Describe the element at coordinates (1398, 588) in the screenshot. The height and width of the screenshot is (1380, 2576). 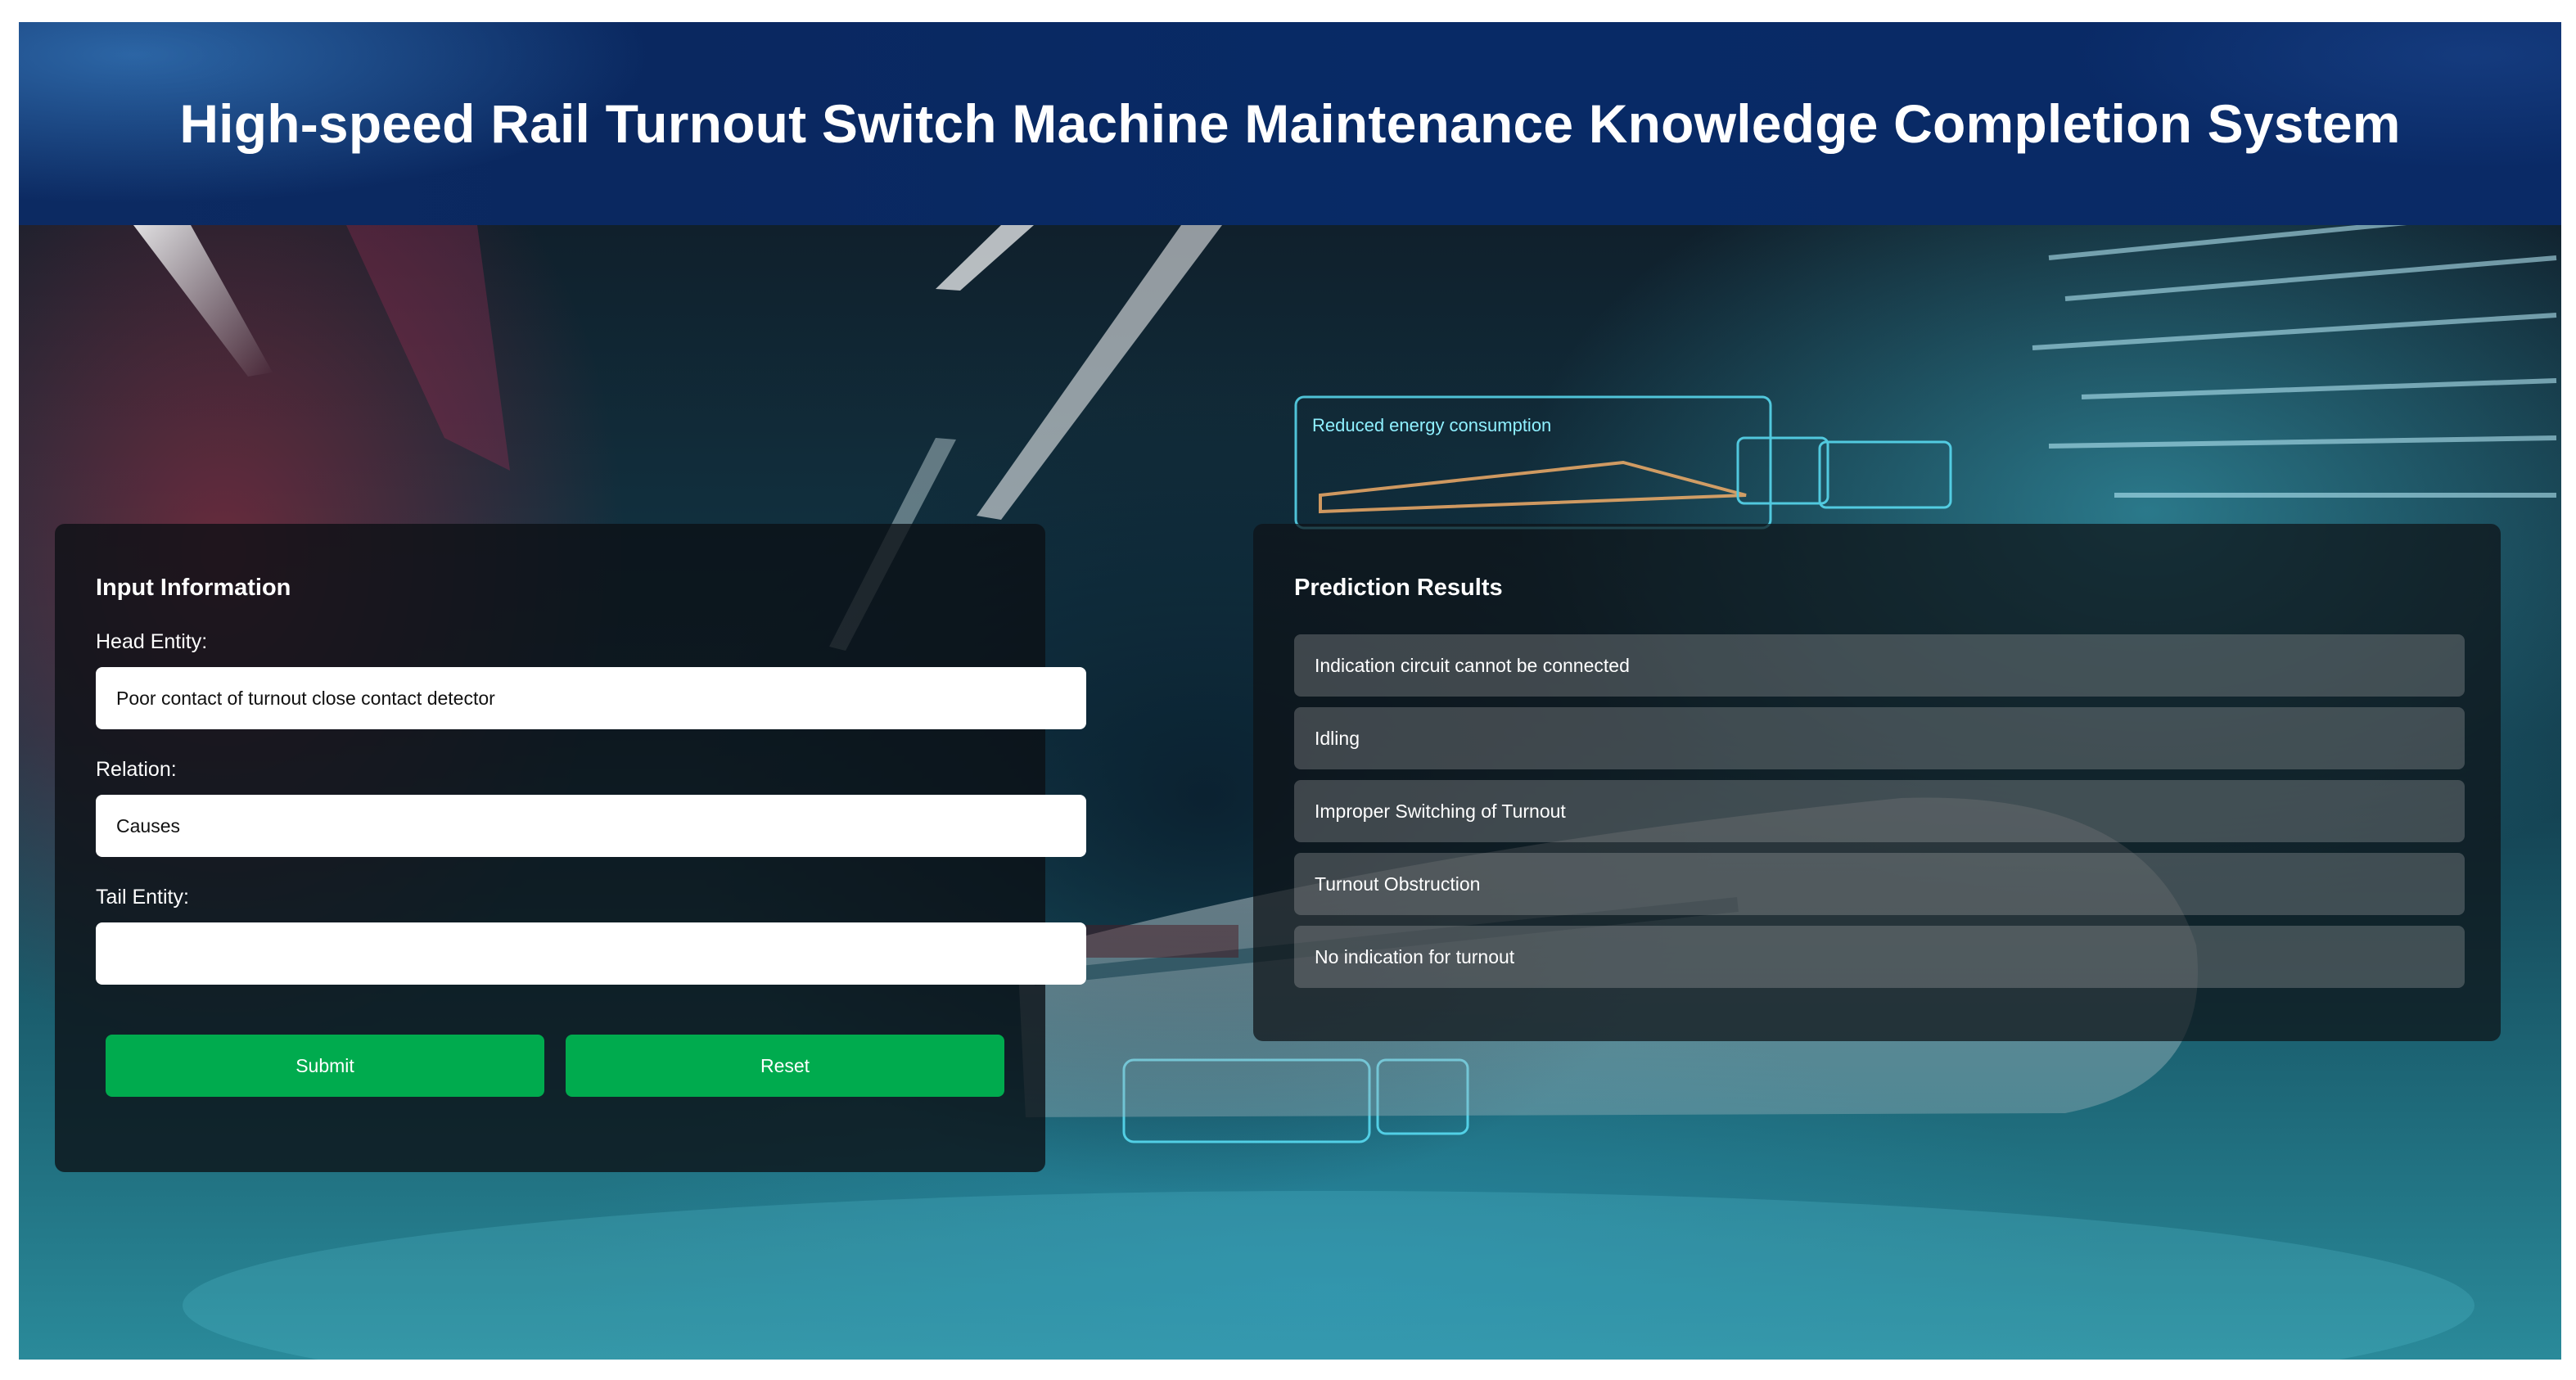
I see `results-panel-title: Prediction Results` at that location.